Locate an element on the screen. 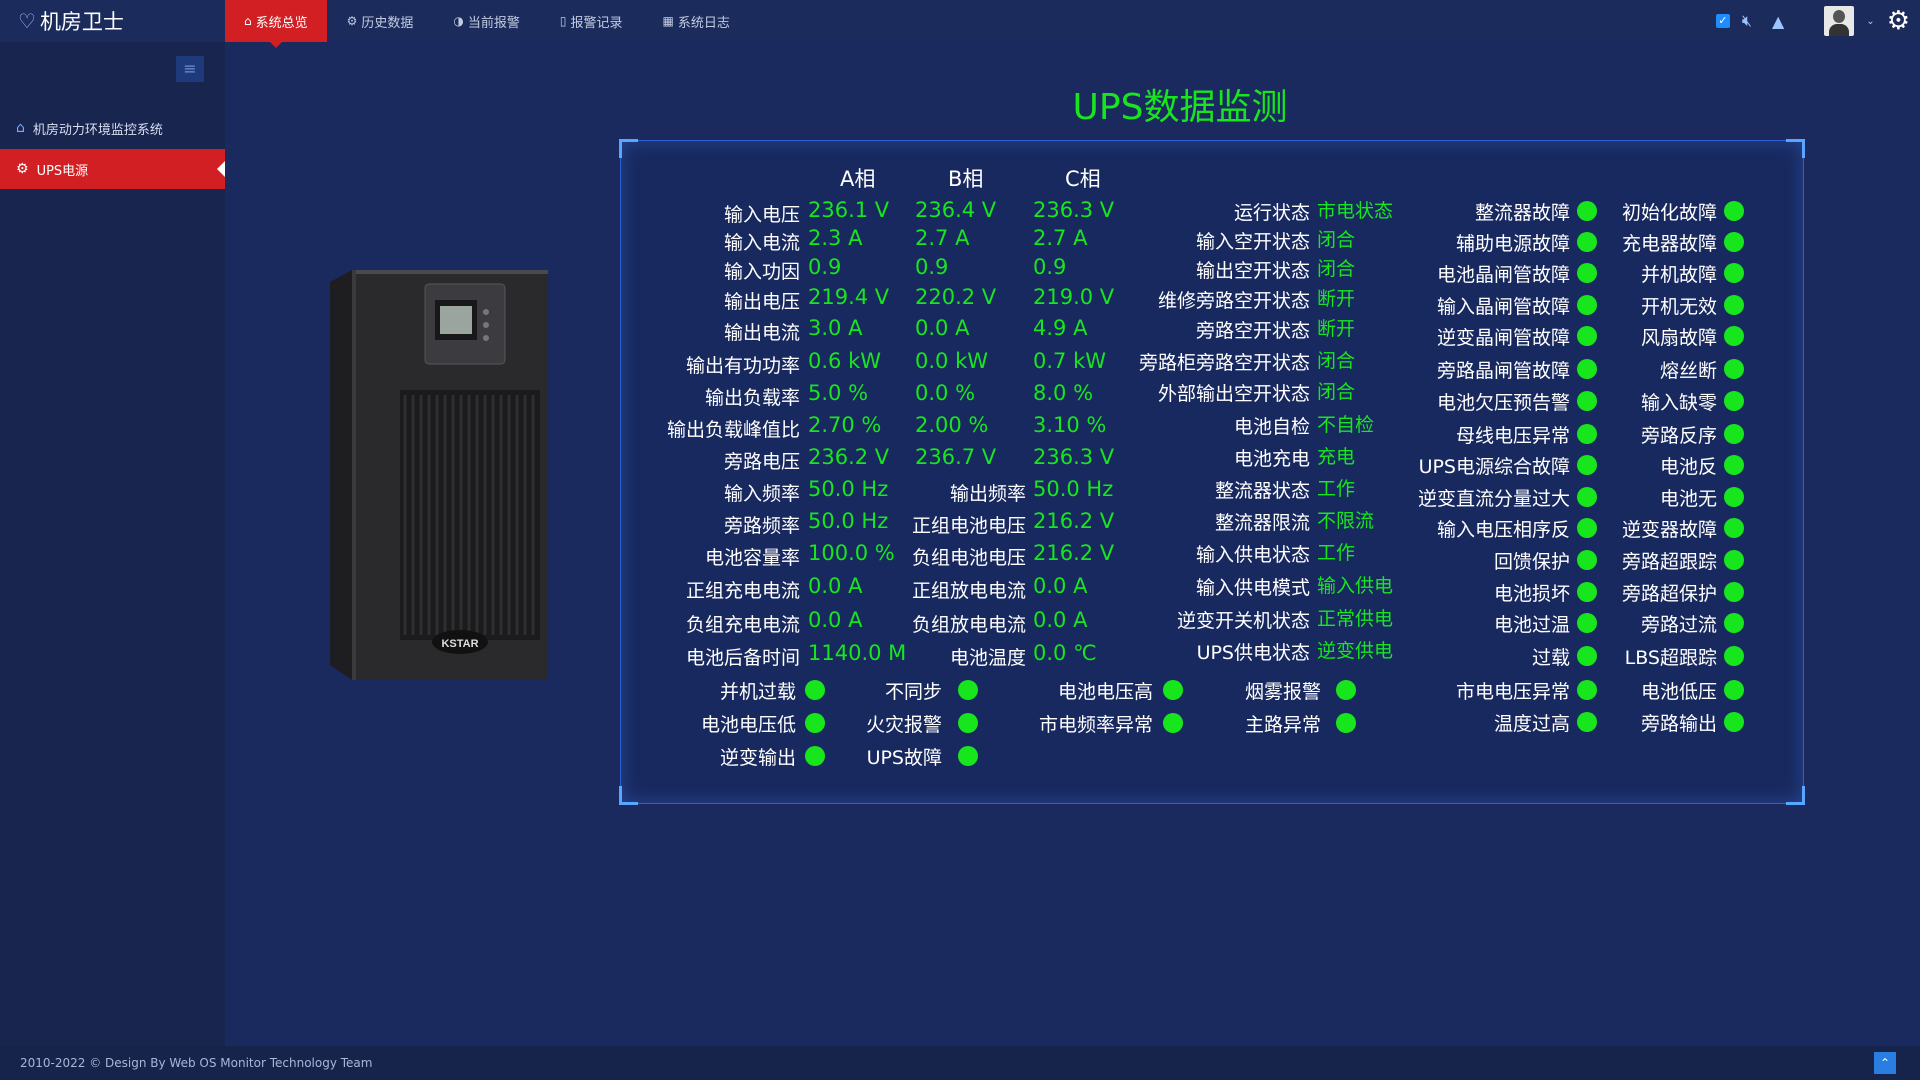  brand: ♡ 机房卫士 is located at coordinates (71, 21).